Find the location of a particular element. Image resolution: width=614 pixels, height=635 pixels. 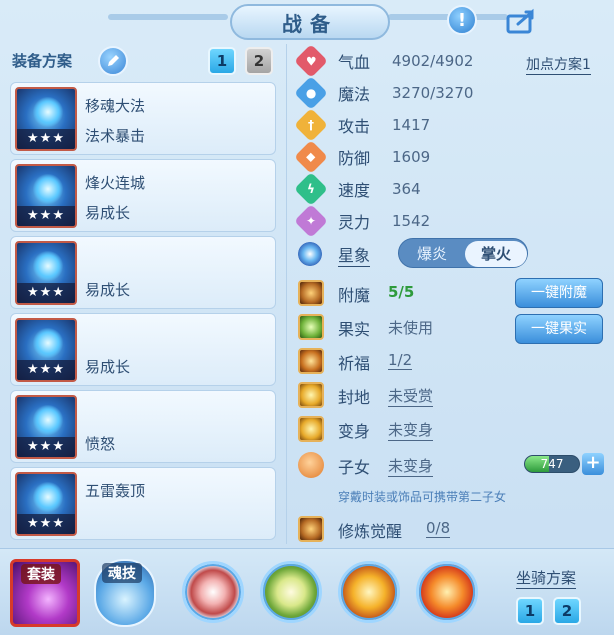

star-sign-toggle: 爆炎 掌火 is located at coordinates (463, 253).